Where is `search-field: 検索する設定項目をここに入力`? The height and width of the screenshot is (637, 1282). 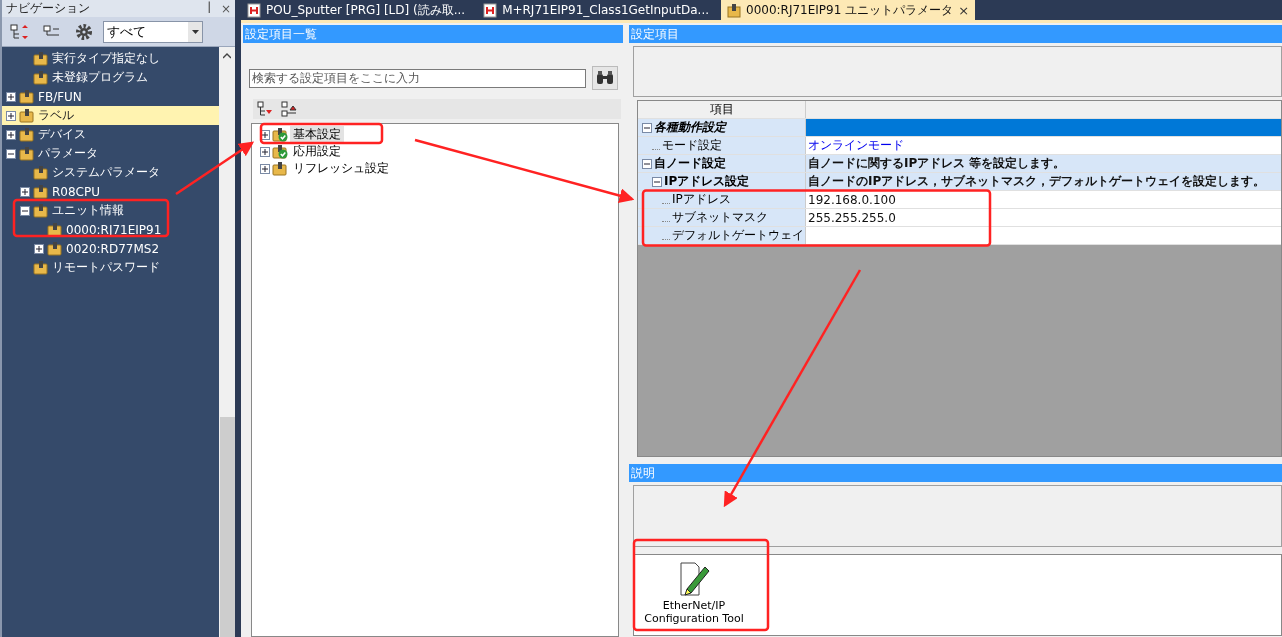
search-field: 検索する設定項目をここに入力 is located at coordinates (417, 78).